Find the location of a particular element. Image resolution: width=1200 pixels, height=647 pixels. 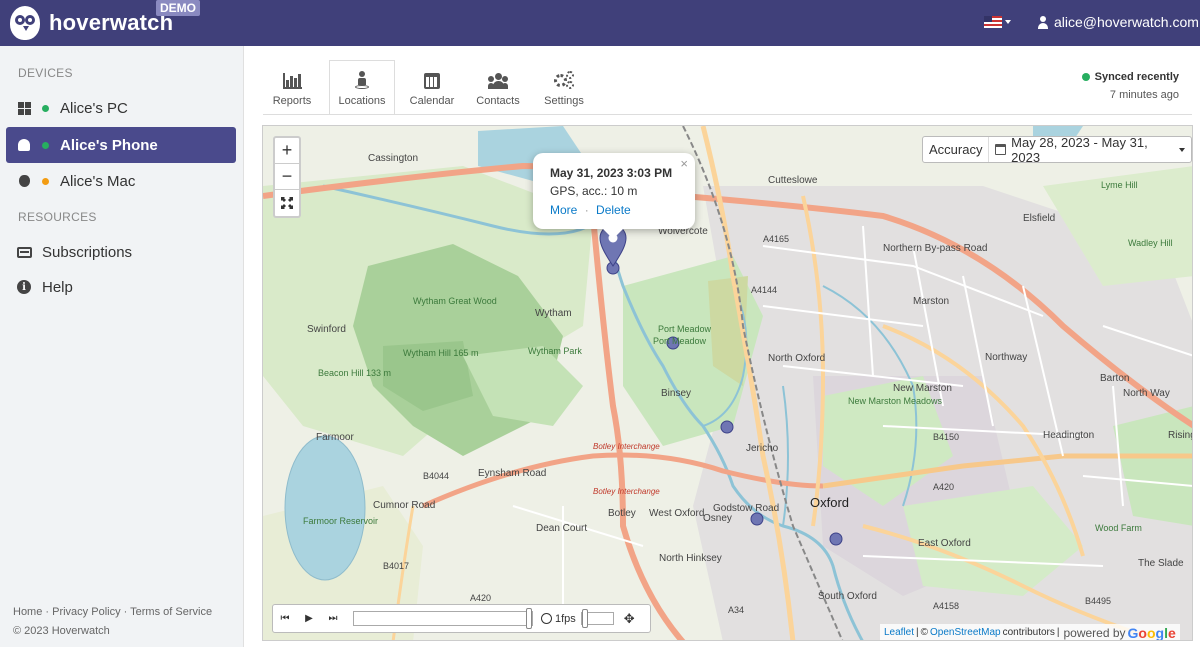

fps-label: 1fps is located at coordinates (565, 618).